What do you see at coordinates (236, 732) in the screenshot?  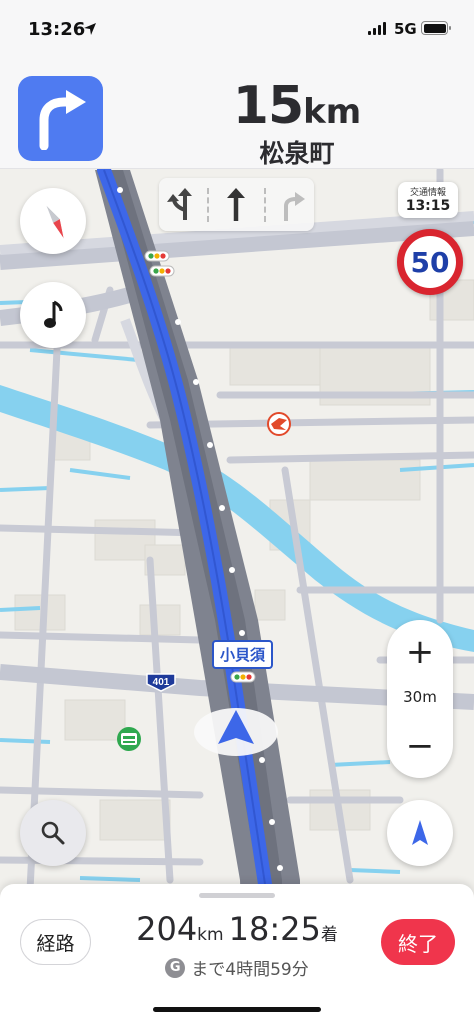 I see `current-position-icon` at bounding box center [236, 732].